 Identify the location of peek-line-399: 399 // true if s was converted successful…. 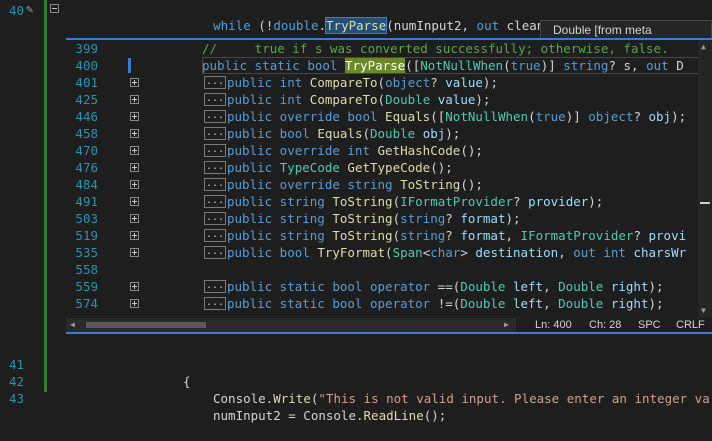
(389, 48).